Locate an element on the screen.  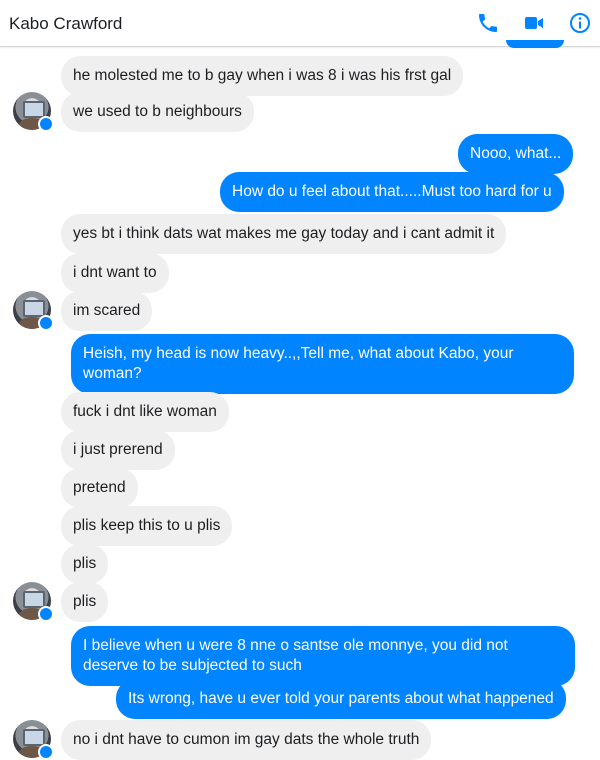
info-icon is located at coordinates (580, 23).